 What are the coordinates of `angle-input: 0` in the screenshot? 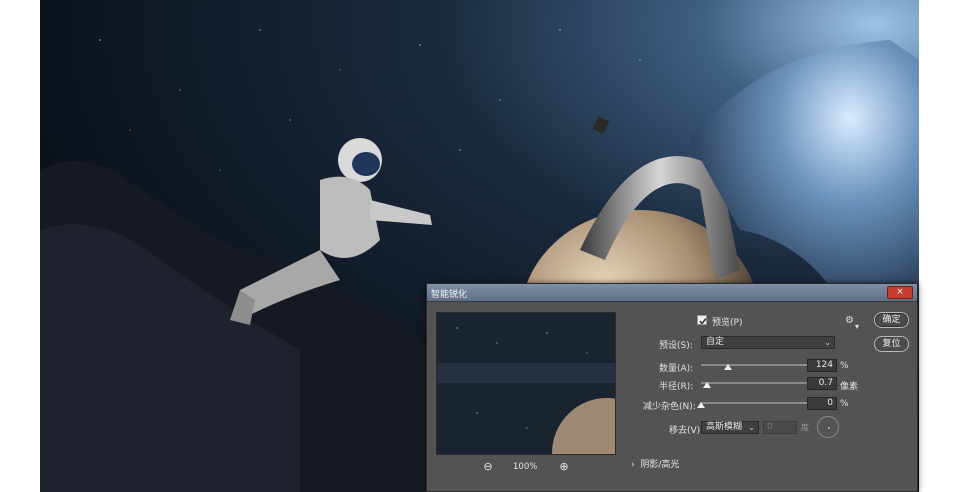 It's located at (780, 427).